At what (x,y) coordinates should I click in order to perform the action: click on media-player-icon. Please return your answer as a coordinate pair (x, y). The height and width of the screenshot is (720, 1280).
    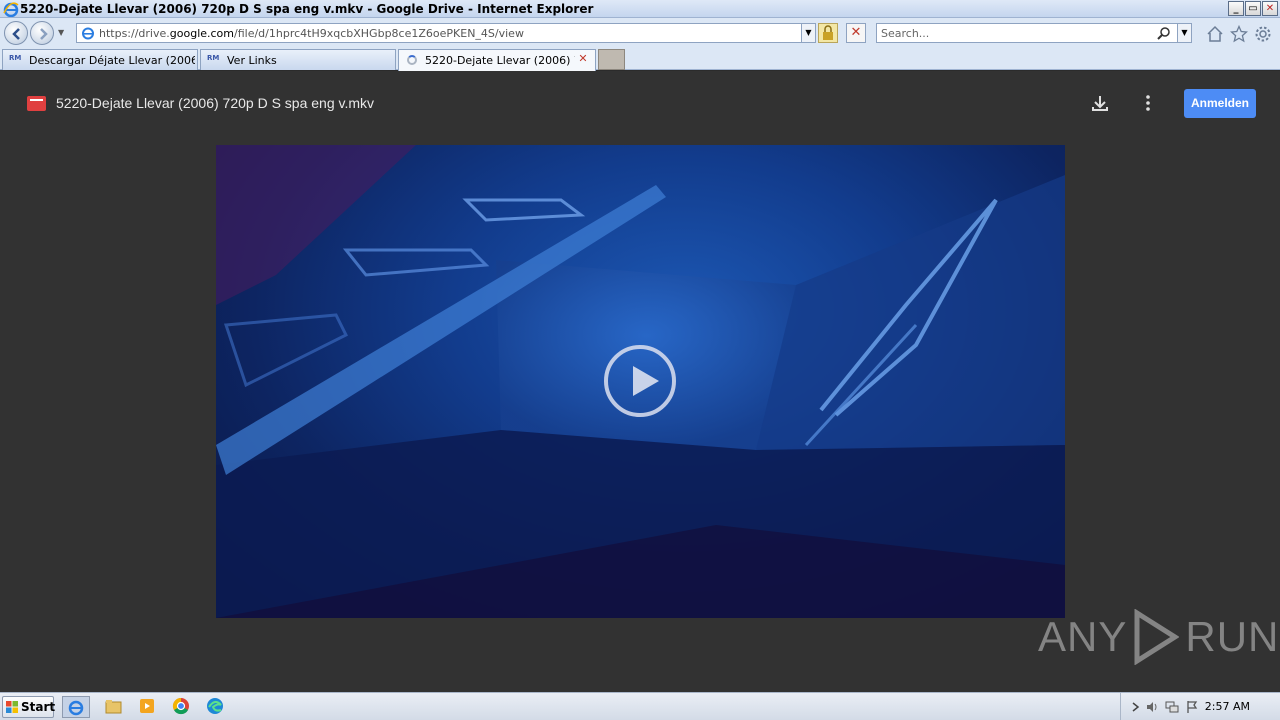
    Looking at the image, I should click on (147, 706).